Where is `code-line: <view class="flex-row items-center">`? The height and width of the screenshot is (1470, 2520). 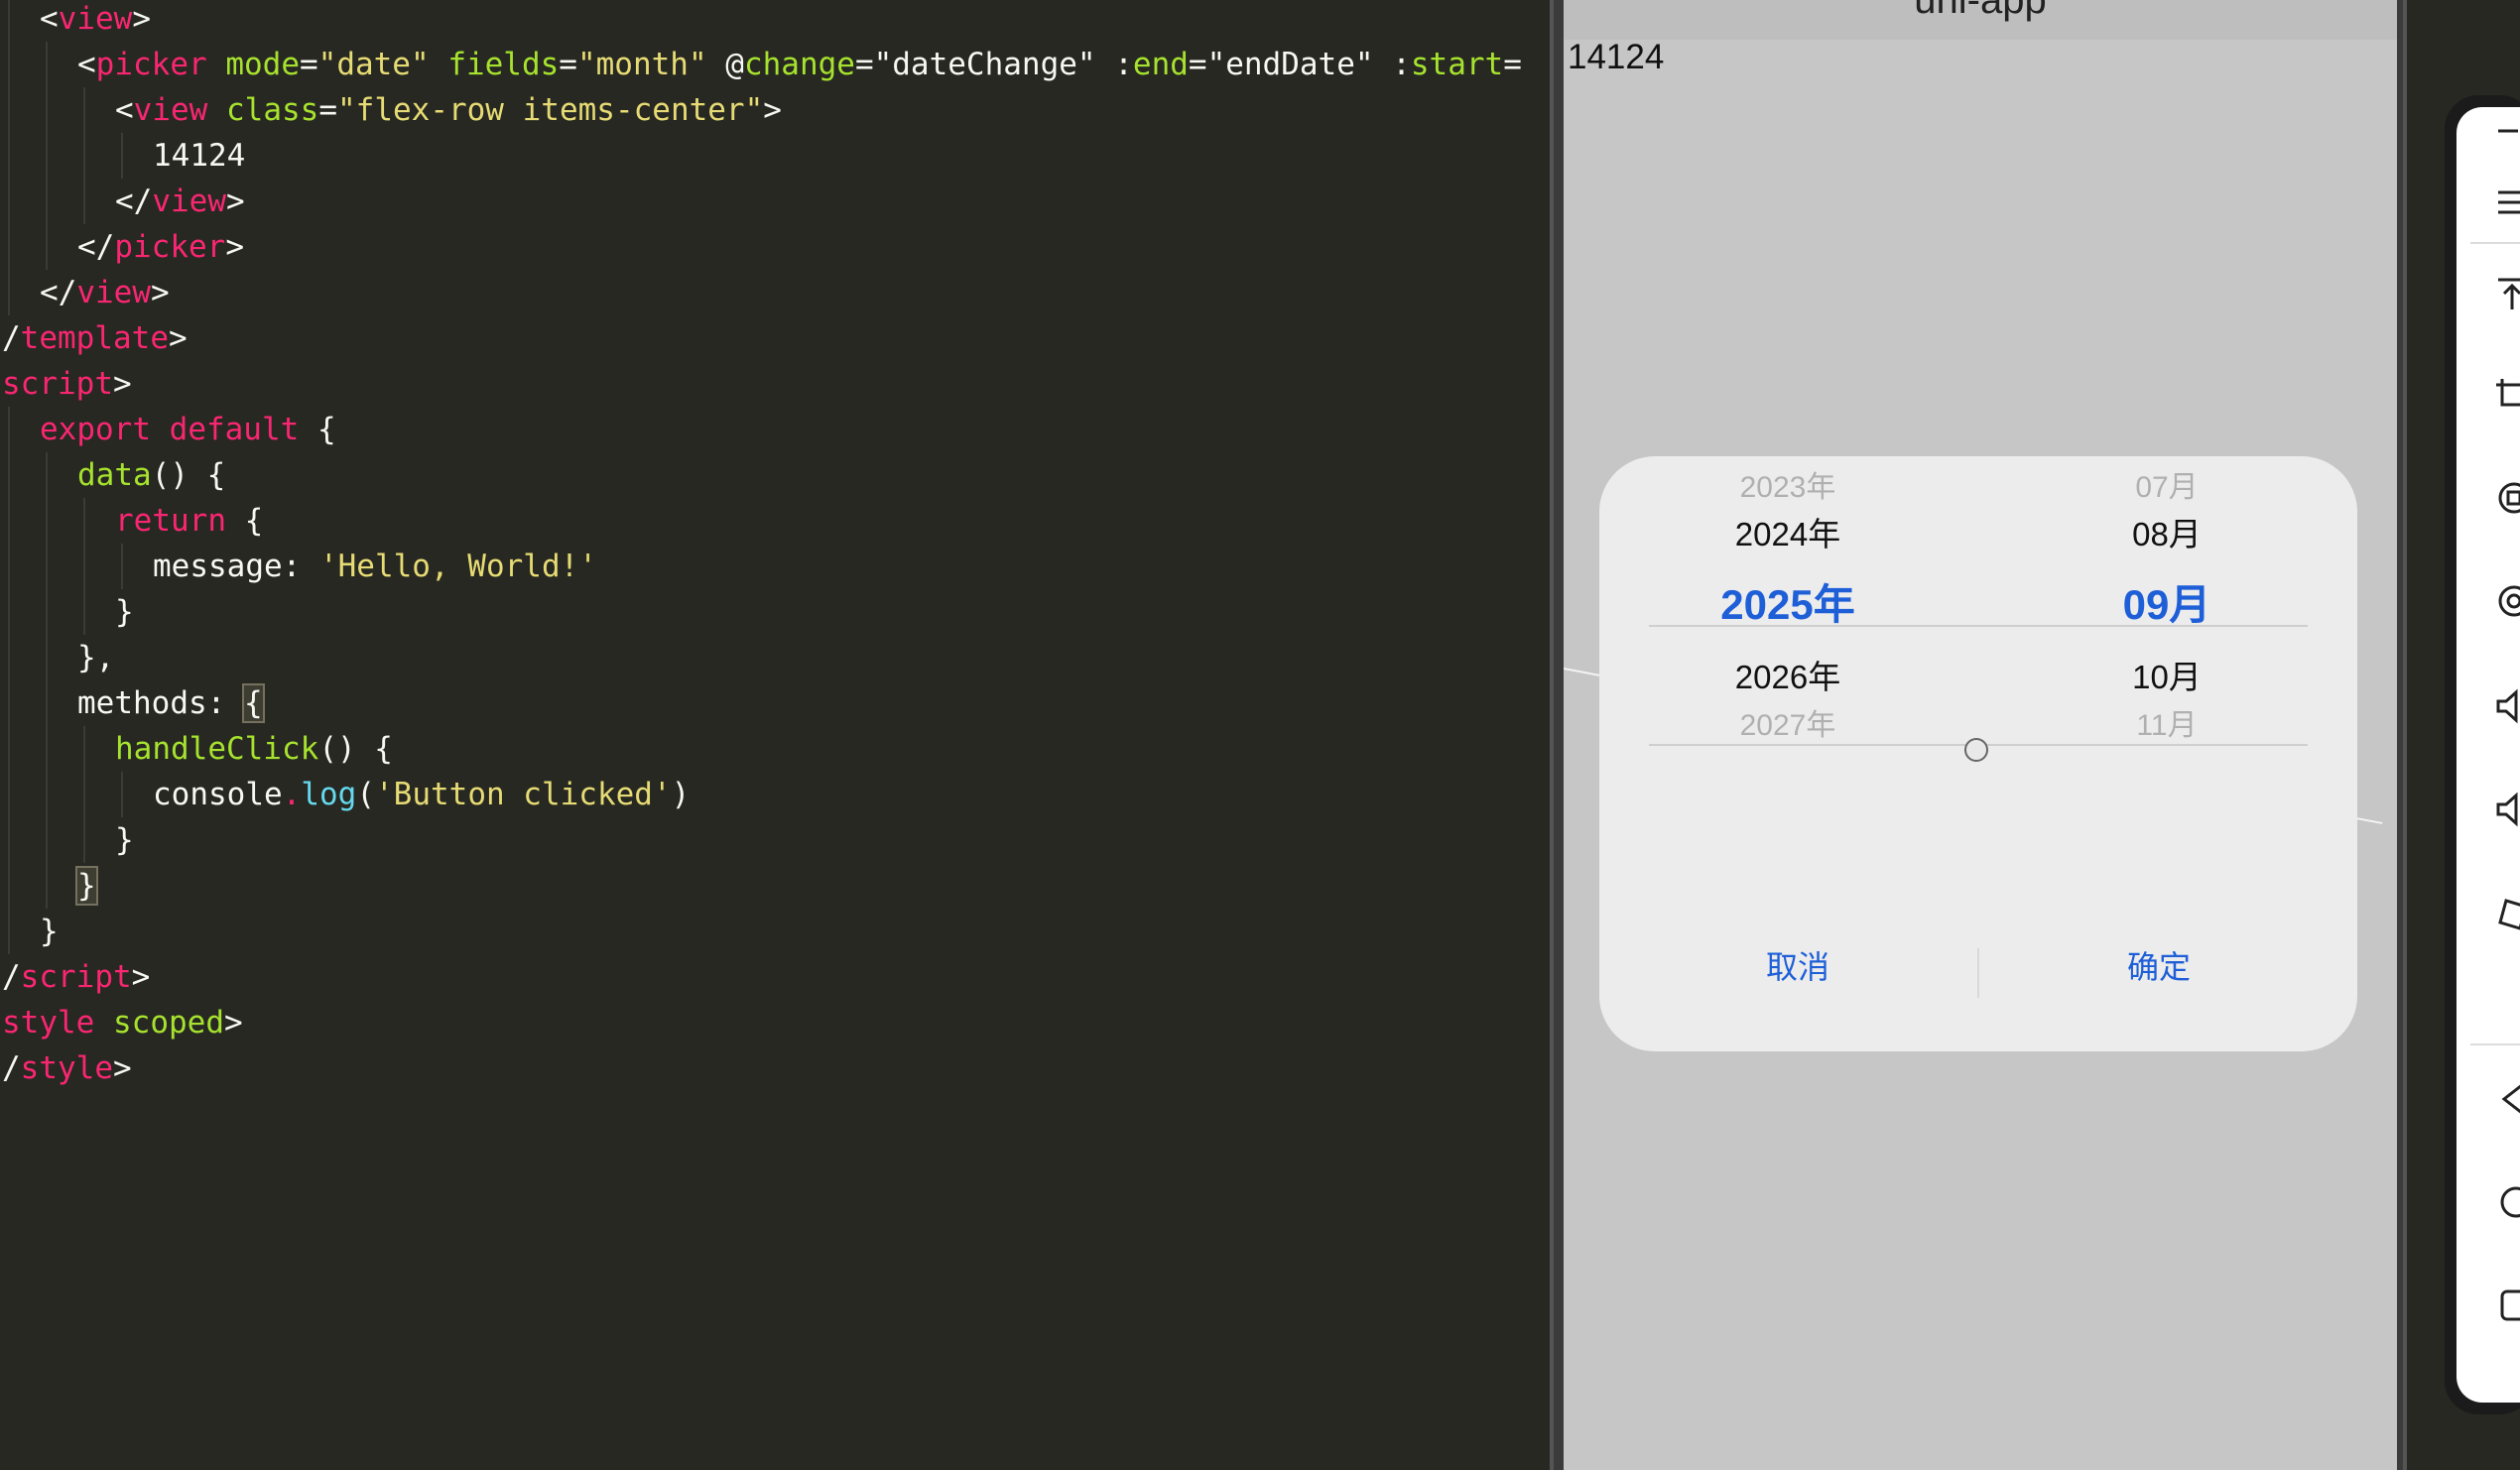 code-line: <view class="flex-row items-center"> is located at coordinates (448, 110).